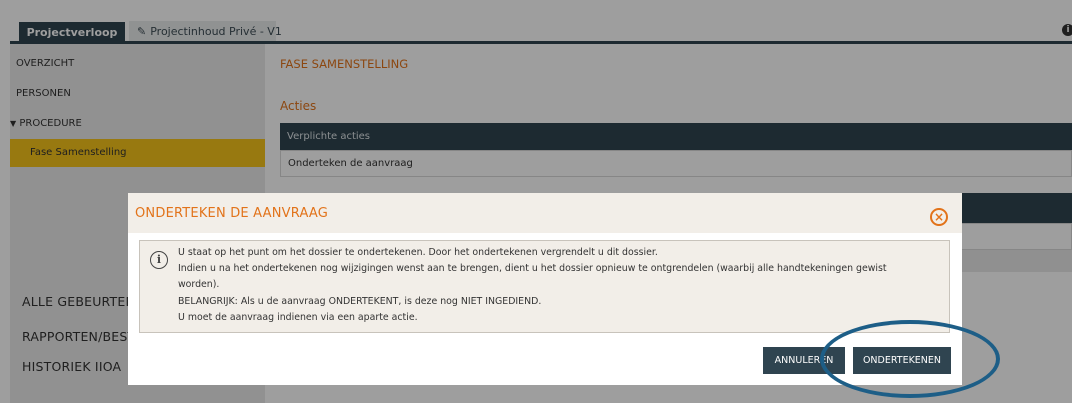  What do you see at coordinates (910, 359) in the screenshot?
I see `highlight-annotation-circle` at bounding box center [910, 359].